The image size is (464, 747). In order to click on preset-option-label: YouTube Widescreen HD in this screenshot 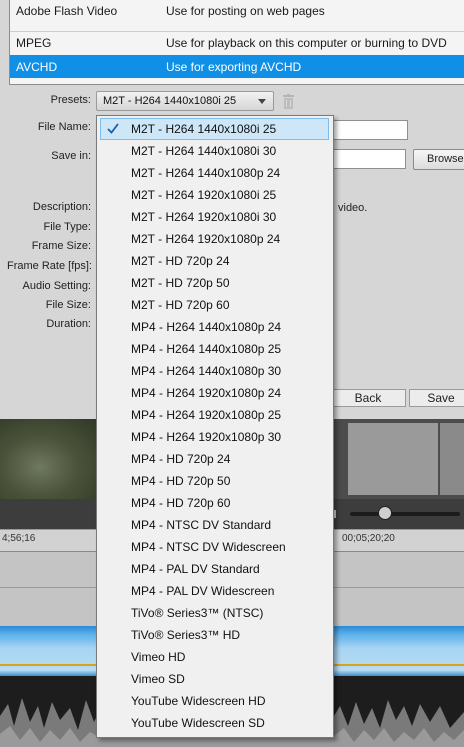, I will do `click(198, 701)`.